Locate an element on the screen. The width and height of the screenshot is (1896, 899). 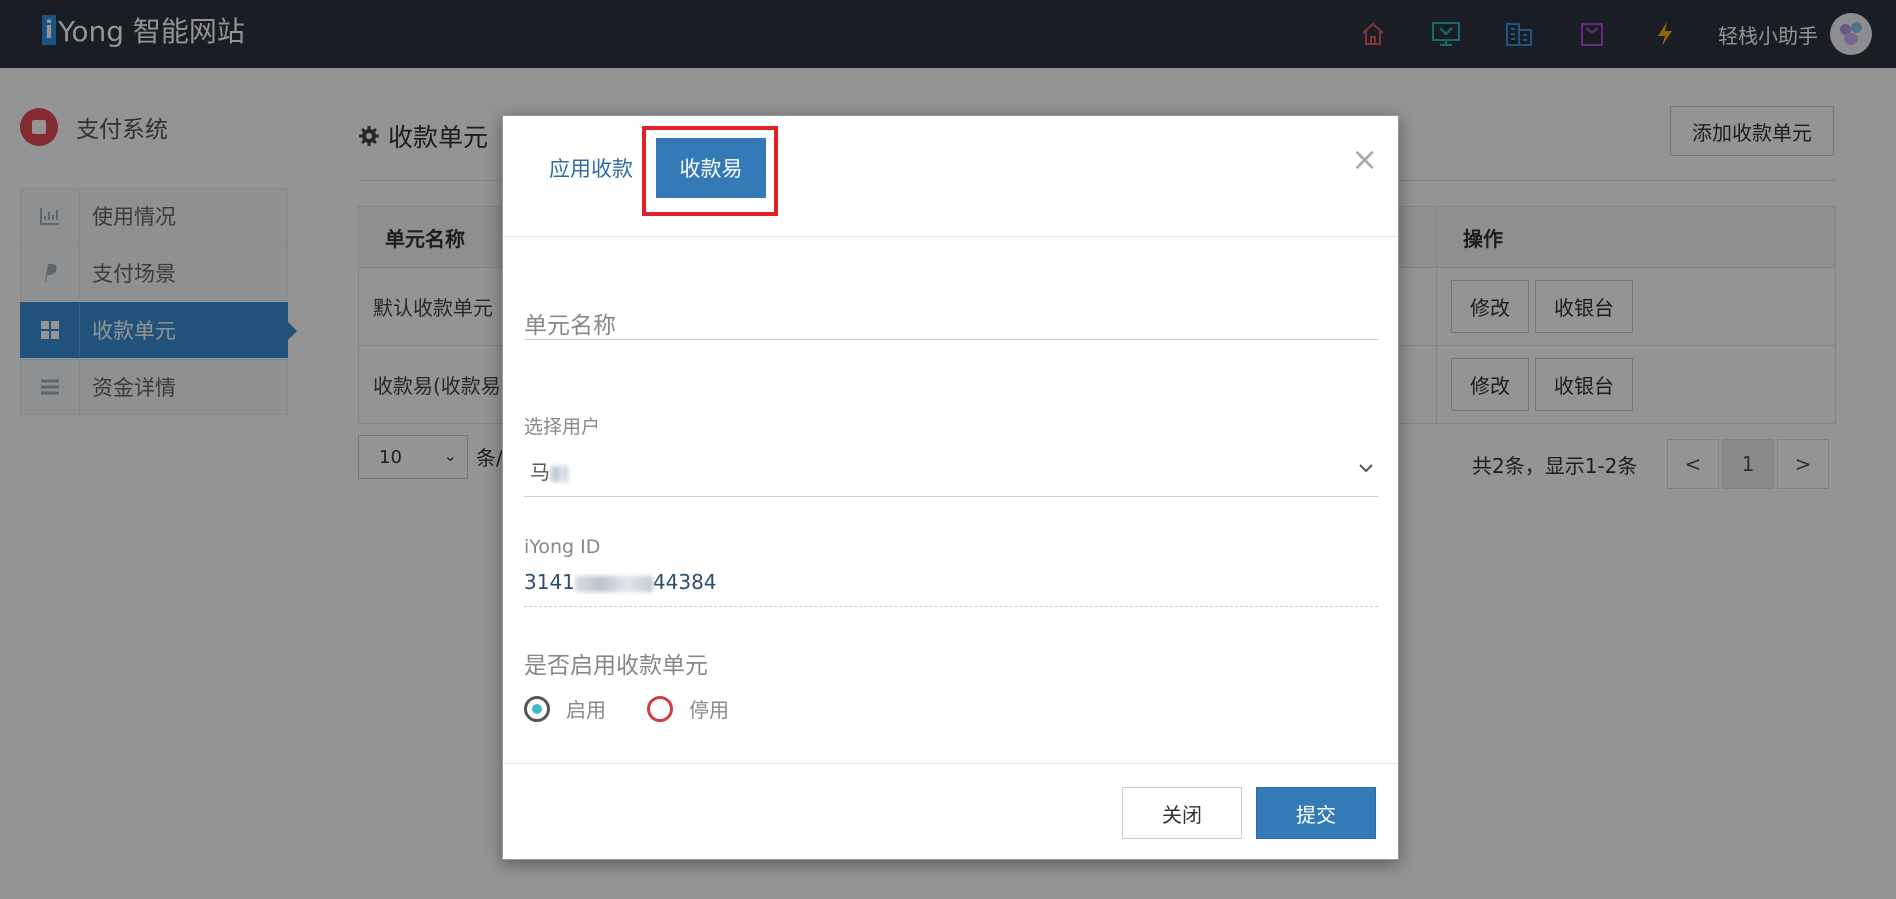
unit-name-underline is located at coordinates (951, 339).